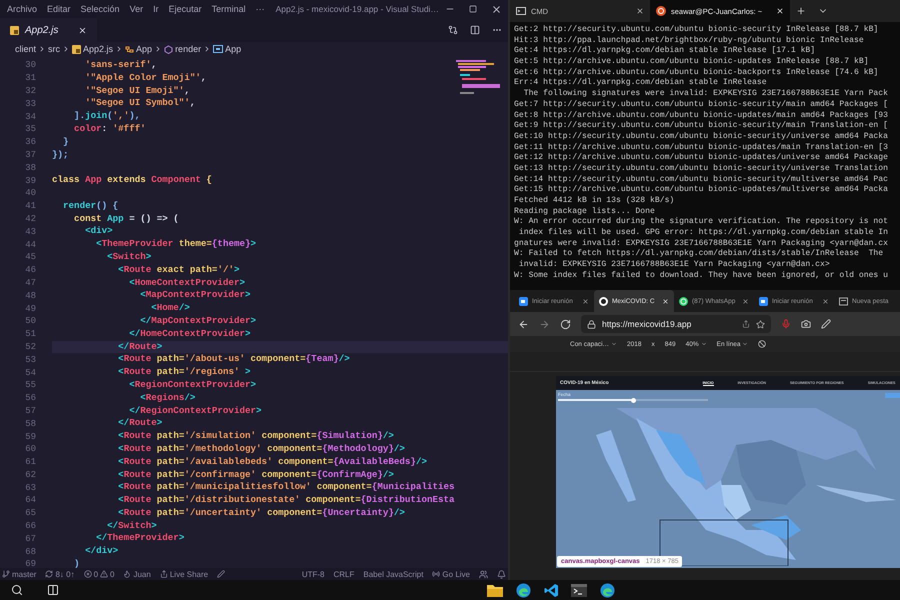 The height and width of the screenshot is (600, 900). What do you see at coordinates (30, 219) in the screenshot?
I see `line-number: 42` at bounding box center [30, 219].